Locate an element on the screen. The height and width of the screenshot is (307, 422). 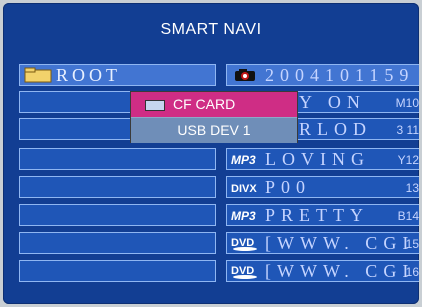
device-popup: CF CARD USB DEV 1 is located at coordinates (214, 117).